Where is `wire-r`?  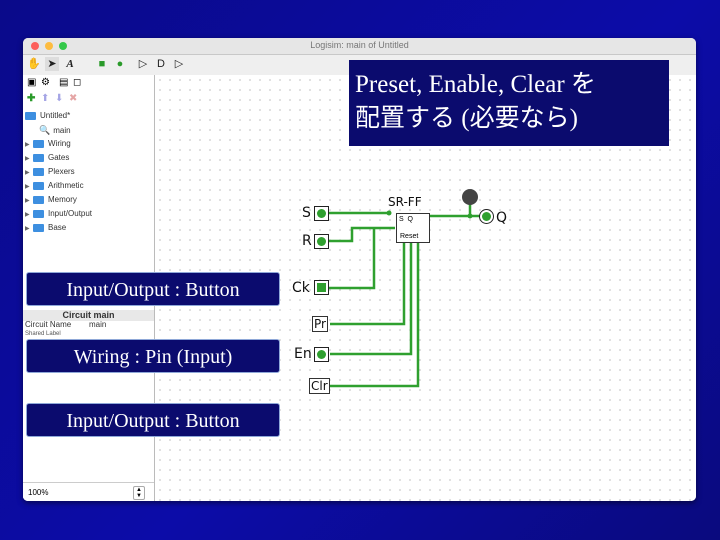 wire-r is located at coordinates (362, 234).